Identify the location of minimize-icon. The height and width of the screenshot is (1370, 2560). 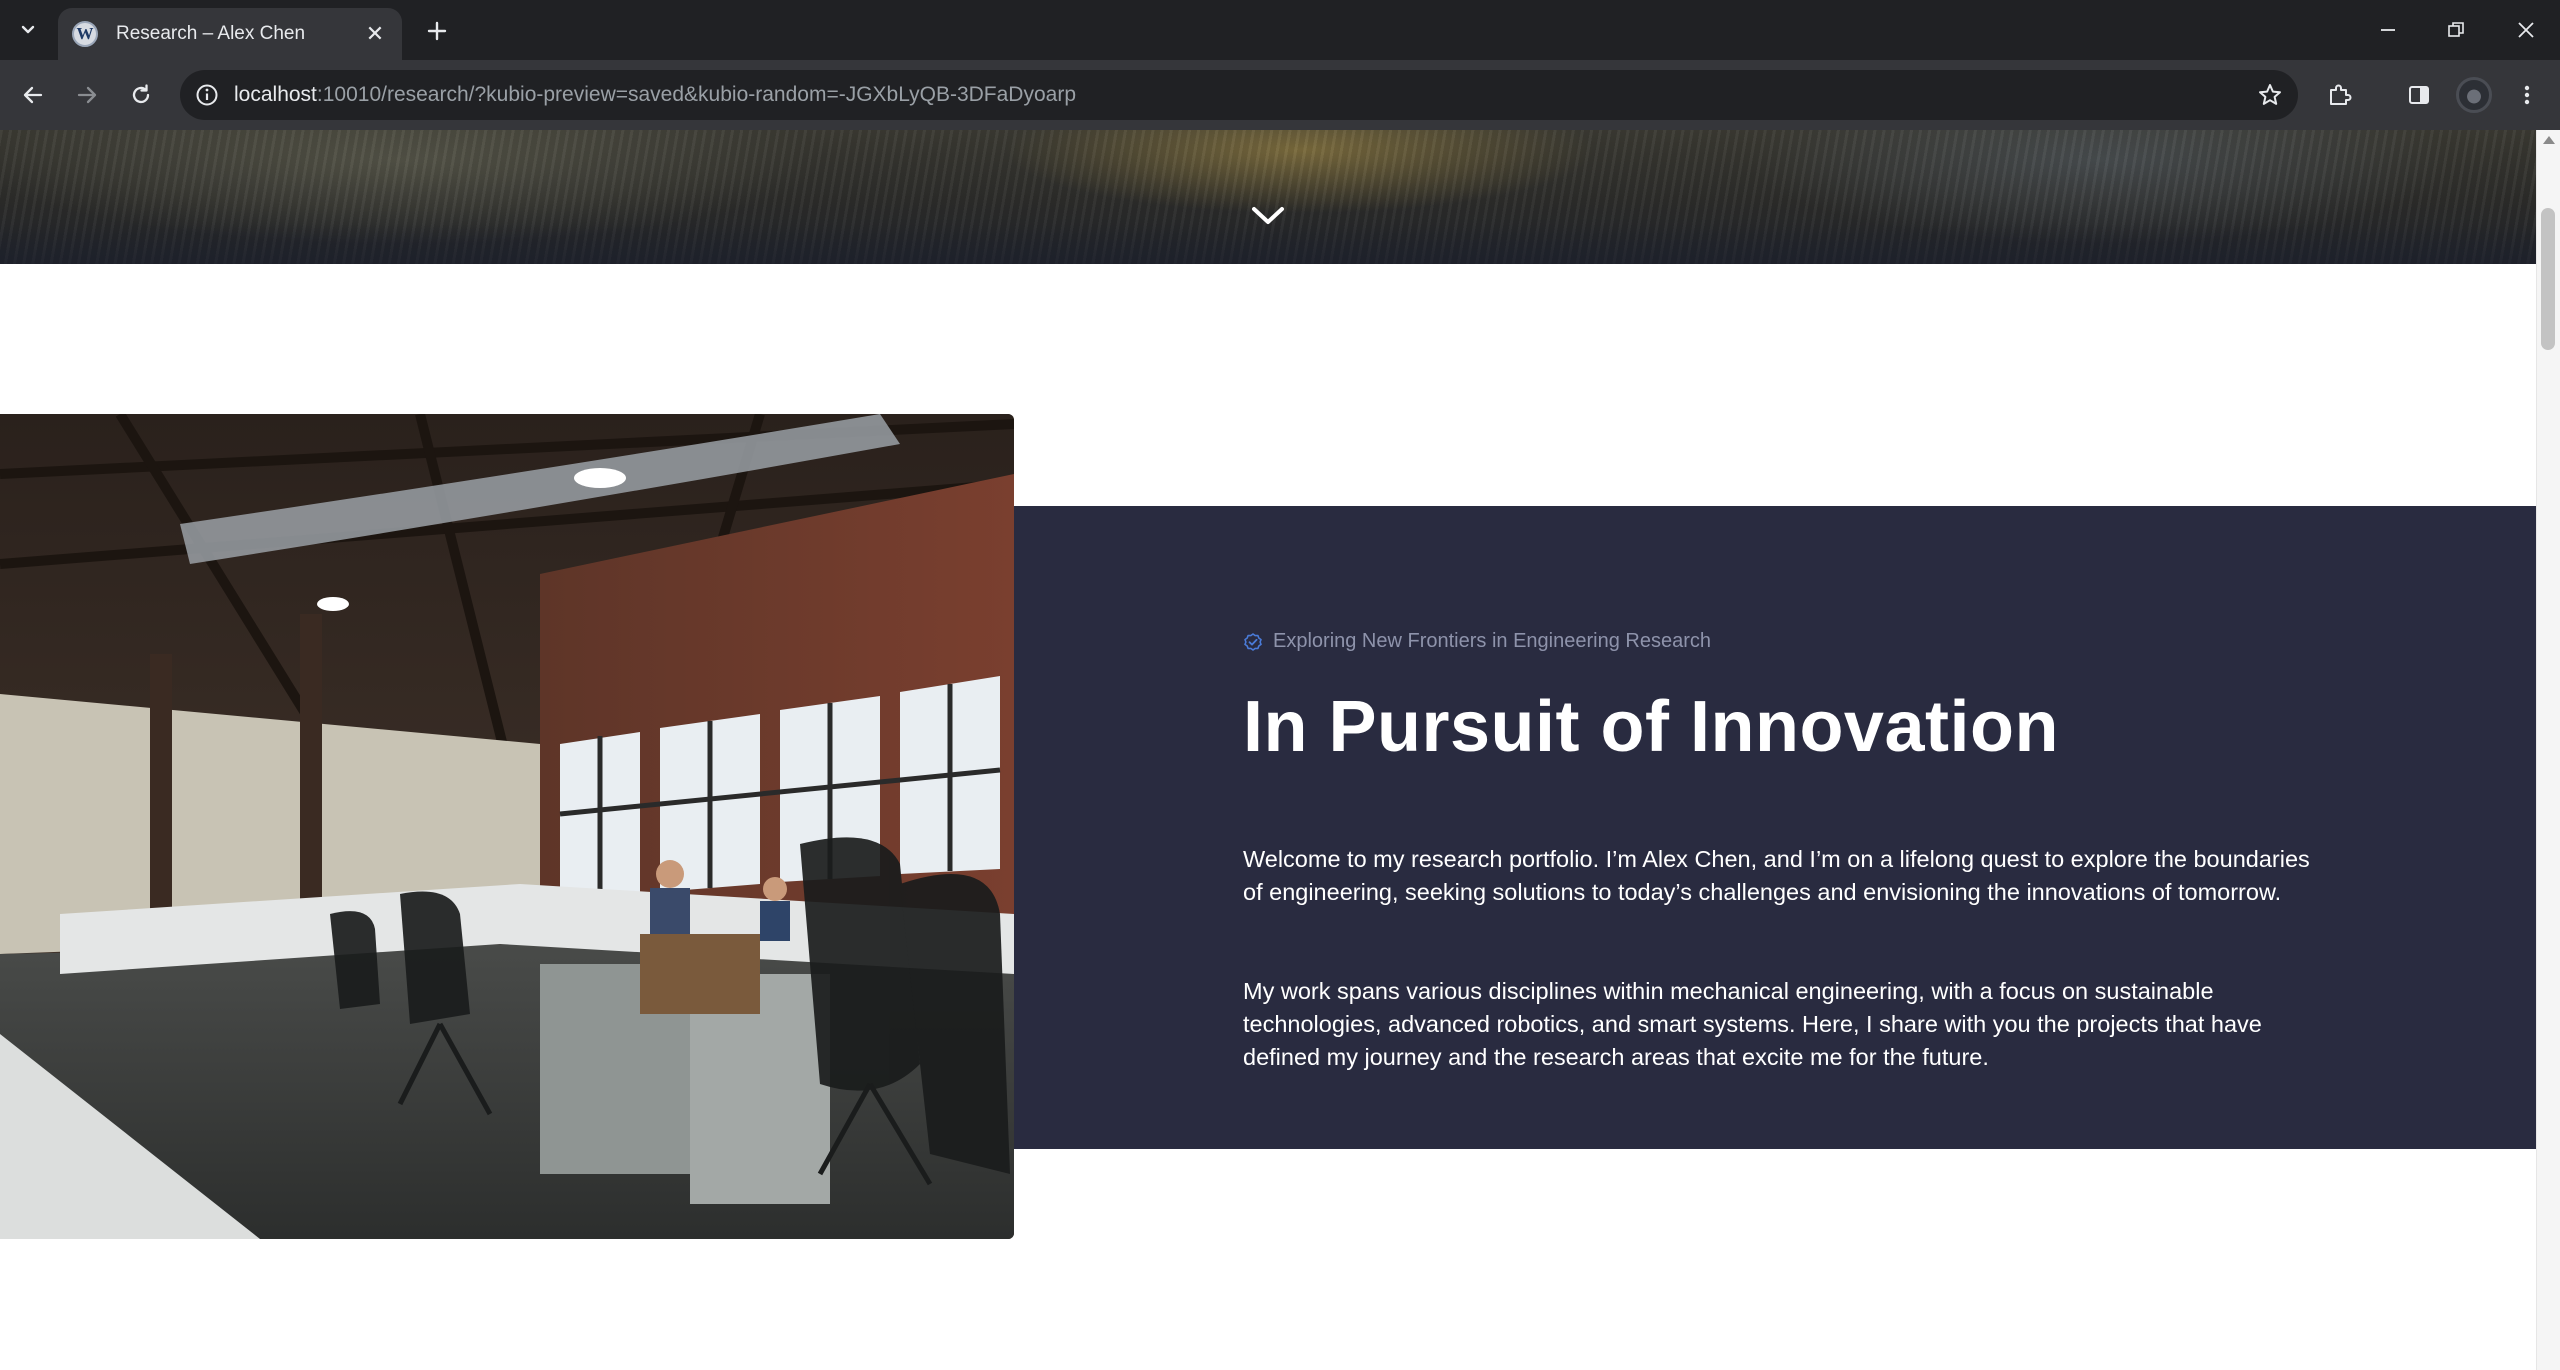
(2388, 30).